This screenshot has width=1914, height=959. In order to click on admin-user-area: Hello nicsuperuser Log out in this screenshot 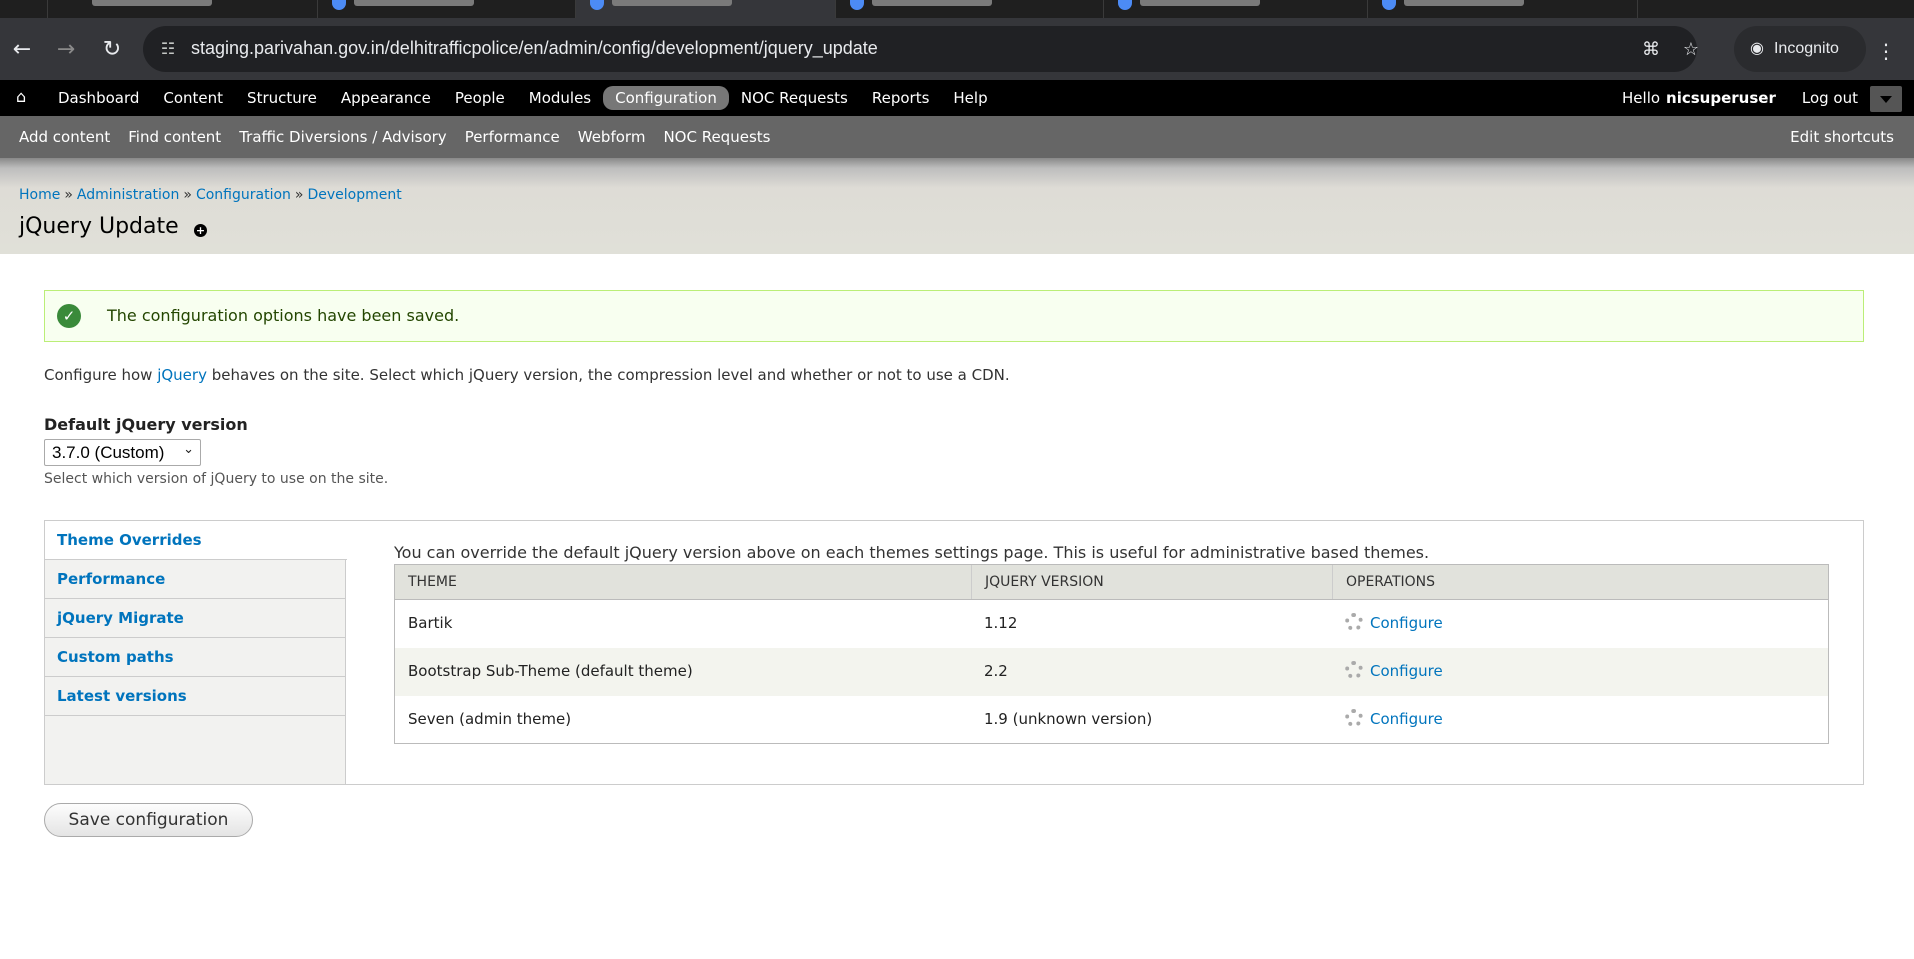, I will do `click(1740, 98)`.